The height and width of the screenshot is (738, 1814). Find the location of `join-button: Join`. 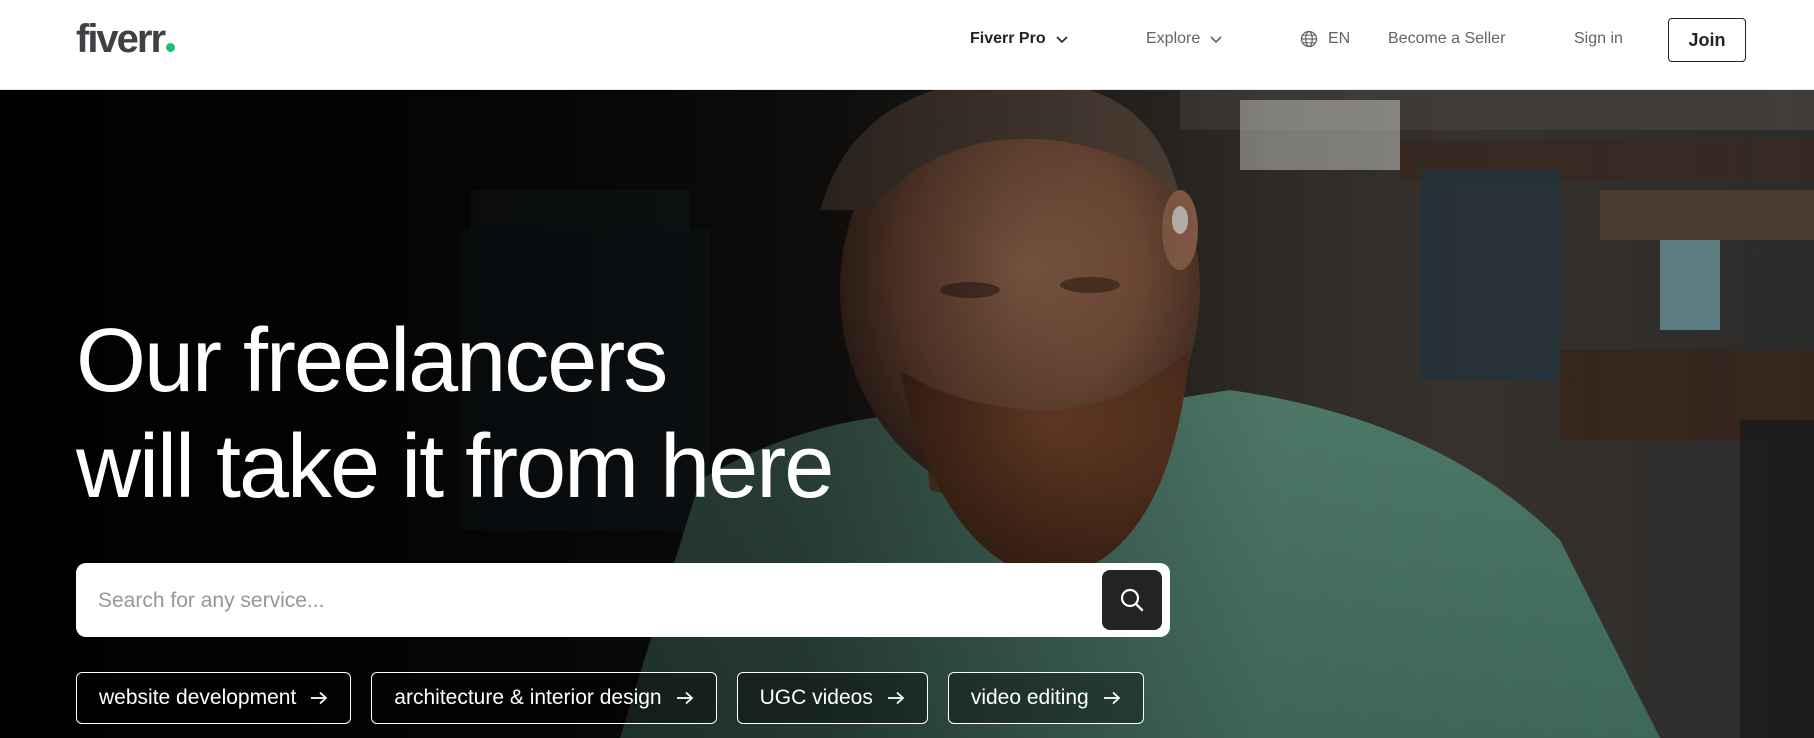

join-button: Join is located at coordinates (1707, 40).